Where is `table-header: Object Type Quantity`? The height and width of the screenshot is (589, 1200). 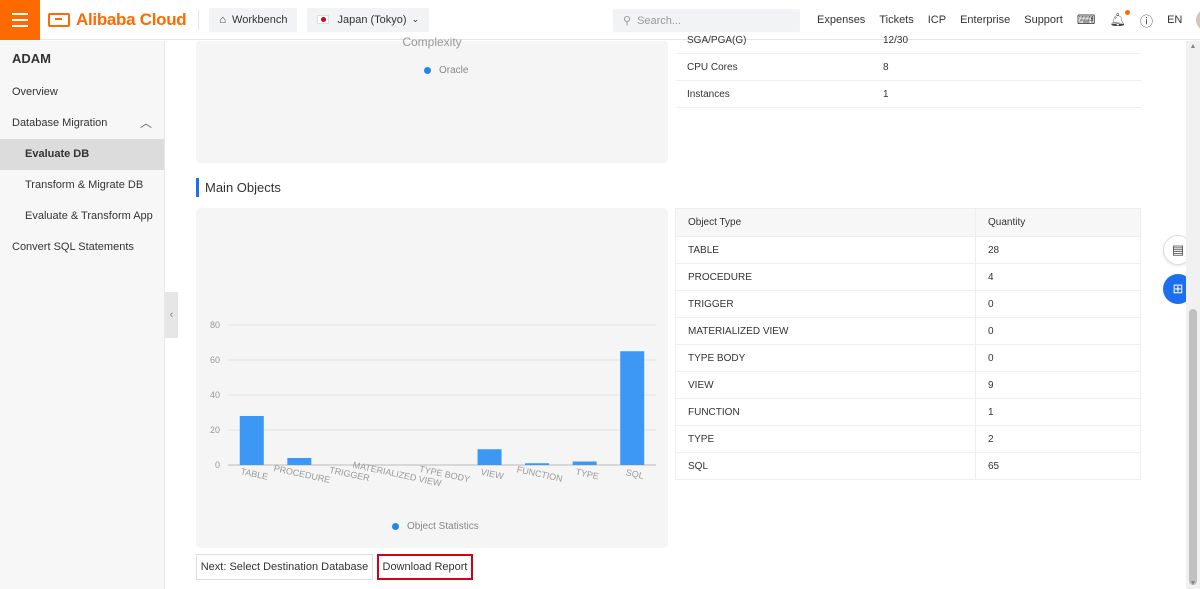
table-header: Object Type Quantity is located at coordinates (908, 223).